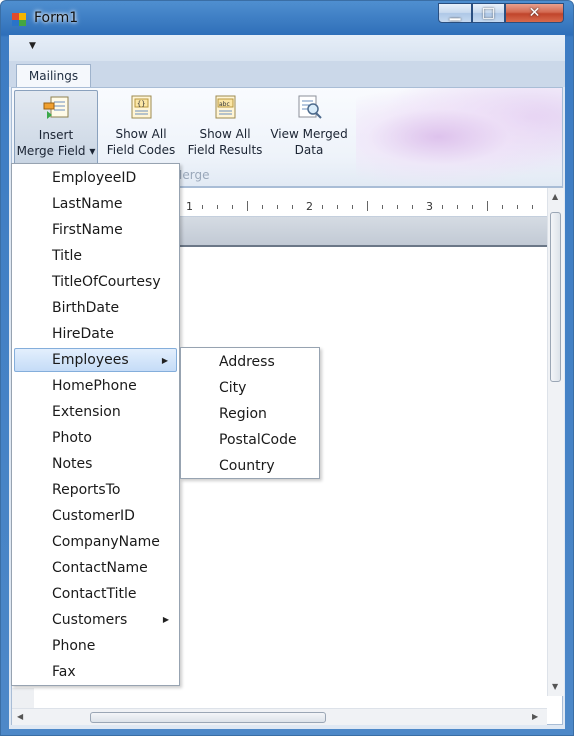 The width and height of the screenshot is (574, 736). What do you see at coordinates (309, 150) in the screenshot?
I see `view-merged-label-2: Data` at bounding box center [309, 150].